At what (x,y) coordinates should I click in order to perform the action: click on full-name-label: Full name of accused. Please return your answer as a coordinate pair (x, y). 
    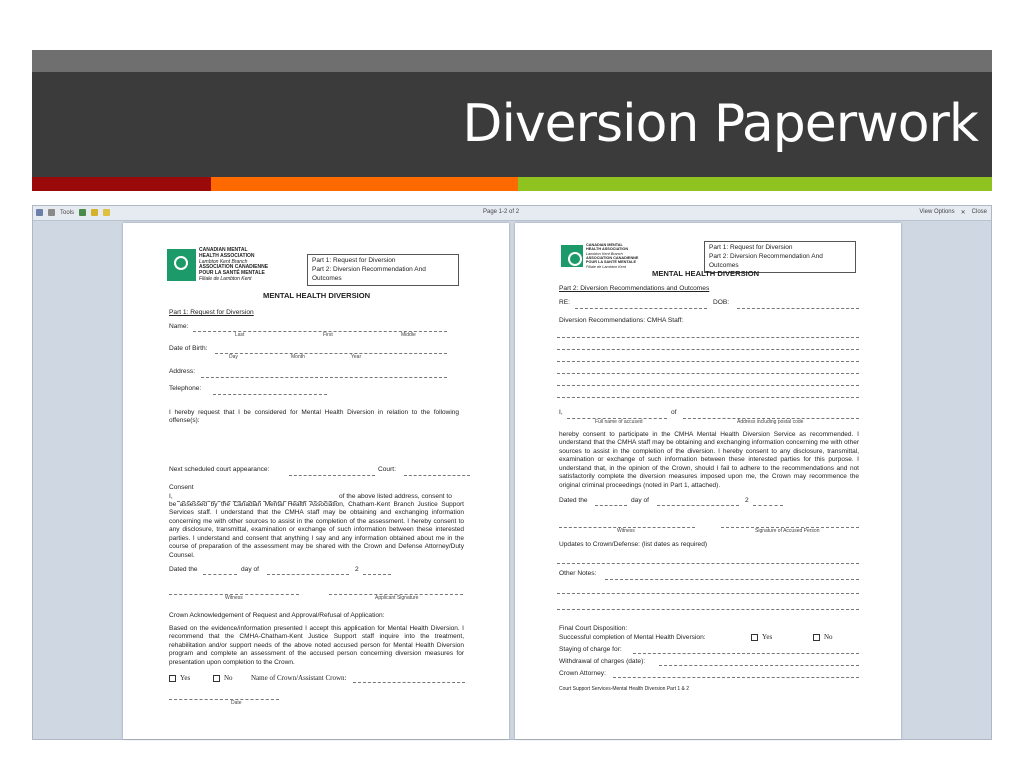
    Looking at the image, I should click on (619, 422).